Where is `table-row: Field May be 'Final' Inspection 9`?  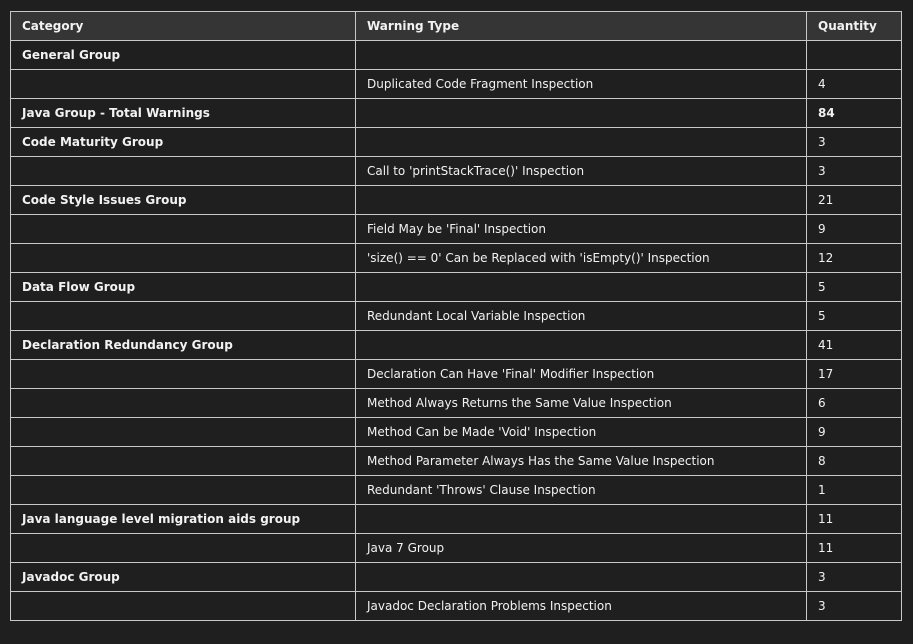
table-row: Field May be 'Final' Inspection 9 is located at coordinates (456, 229).